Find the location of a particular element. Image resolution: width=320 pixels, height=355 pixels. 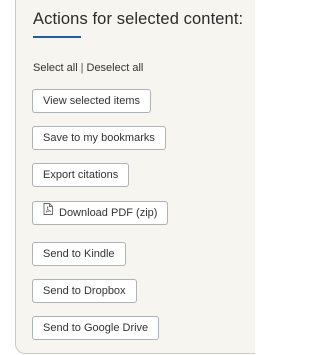

send-to-dropbox-label: Send to Dropbox is located at coordinates (84, 291).